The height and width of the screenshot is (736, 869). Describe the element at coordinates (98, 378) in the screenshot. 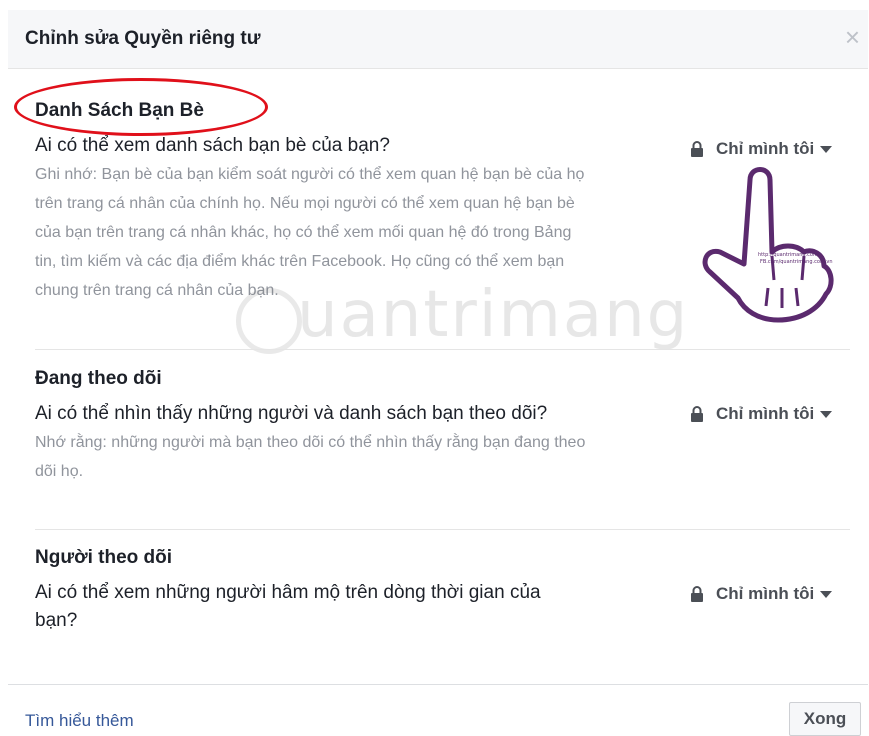

I see `section-title: Đang theo dõi` at that location.